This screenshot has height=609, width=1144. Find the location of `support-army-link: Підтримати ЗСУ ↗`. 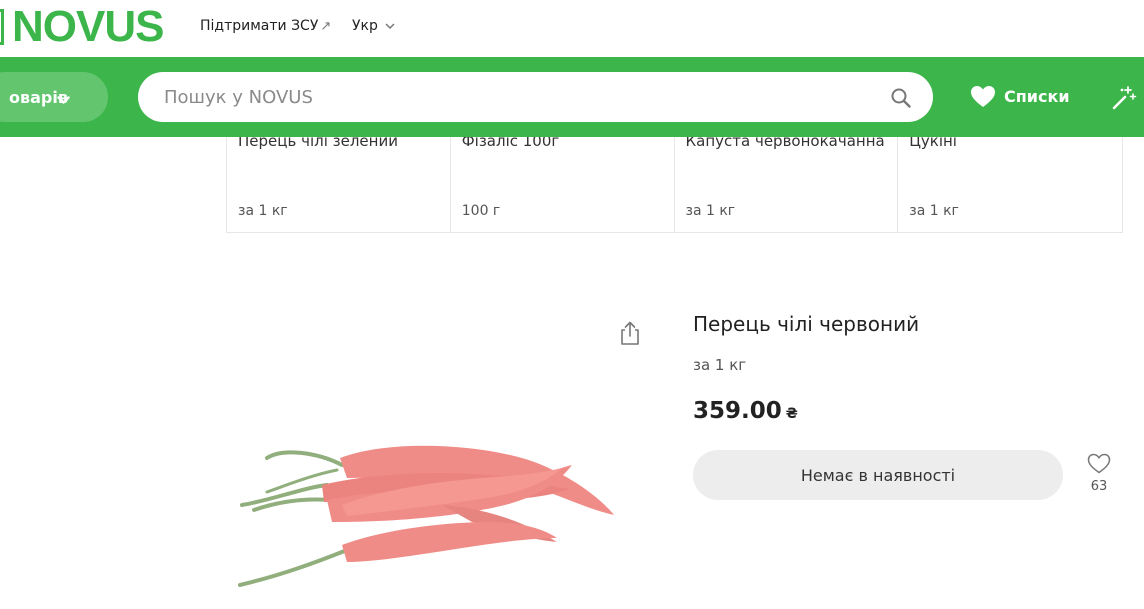

support-army-link: Підтримати ЗСУ ↗ is located at coordinates (265, 26).